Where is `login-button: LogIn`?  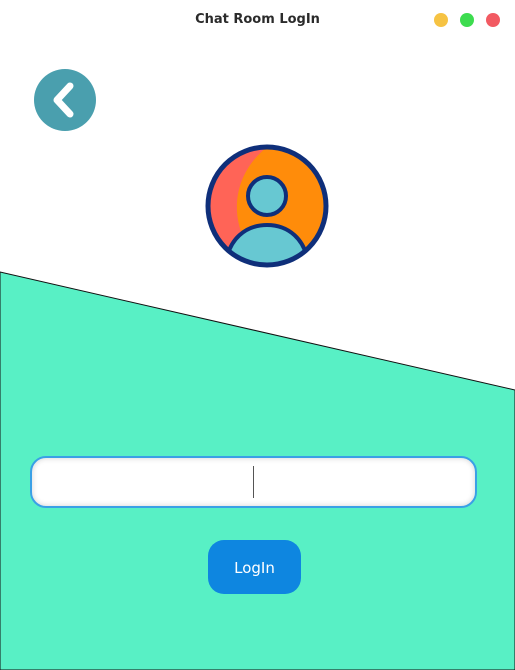
login-button: LogIn is located at coordinates (254, 567).